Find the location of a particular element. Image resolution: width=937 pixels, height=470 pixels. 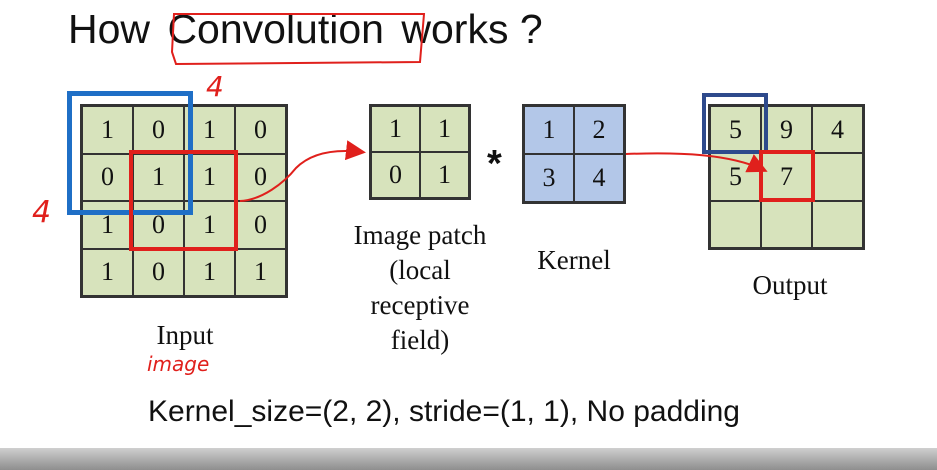

arrow-input-to-patch is located at coordinates (302, 171).